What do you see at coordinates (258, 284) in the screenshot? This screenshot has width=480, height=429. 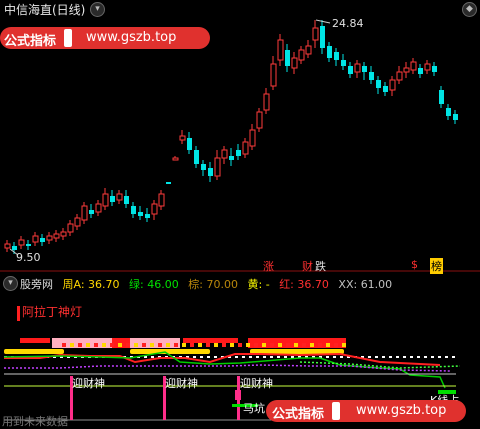 I see `field-yellow: 黄: -` at bounding box center [258, 284].